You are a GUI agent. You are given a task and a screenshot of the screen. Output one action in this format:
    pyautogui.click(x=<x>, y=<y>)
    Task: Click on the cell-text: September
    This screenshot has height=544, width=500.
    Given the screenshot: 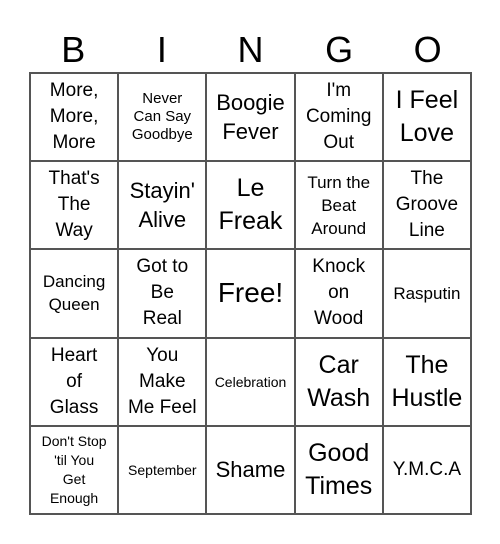 What is the action you would take?
    pyautogui.click(x=162, y=469)
    